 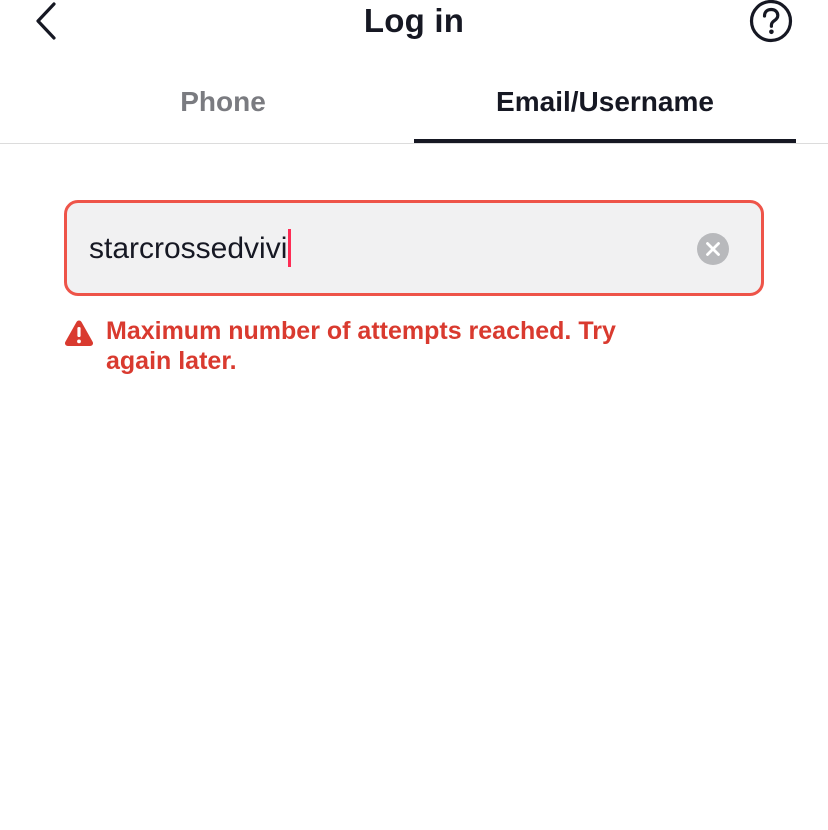 I want to click on tab-email-username-label: Email/Username, so click(x=605, y=101).